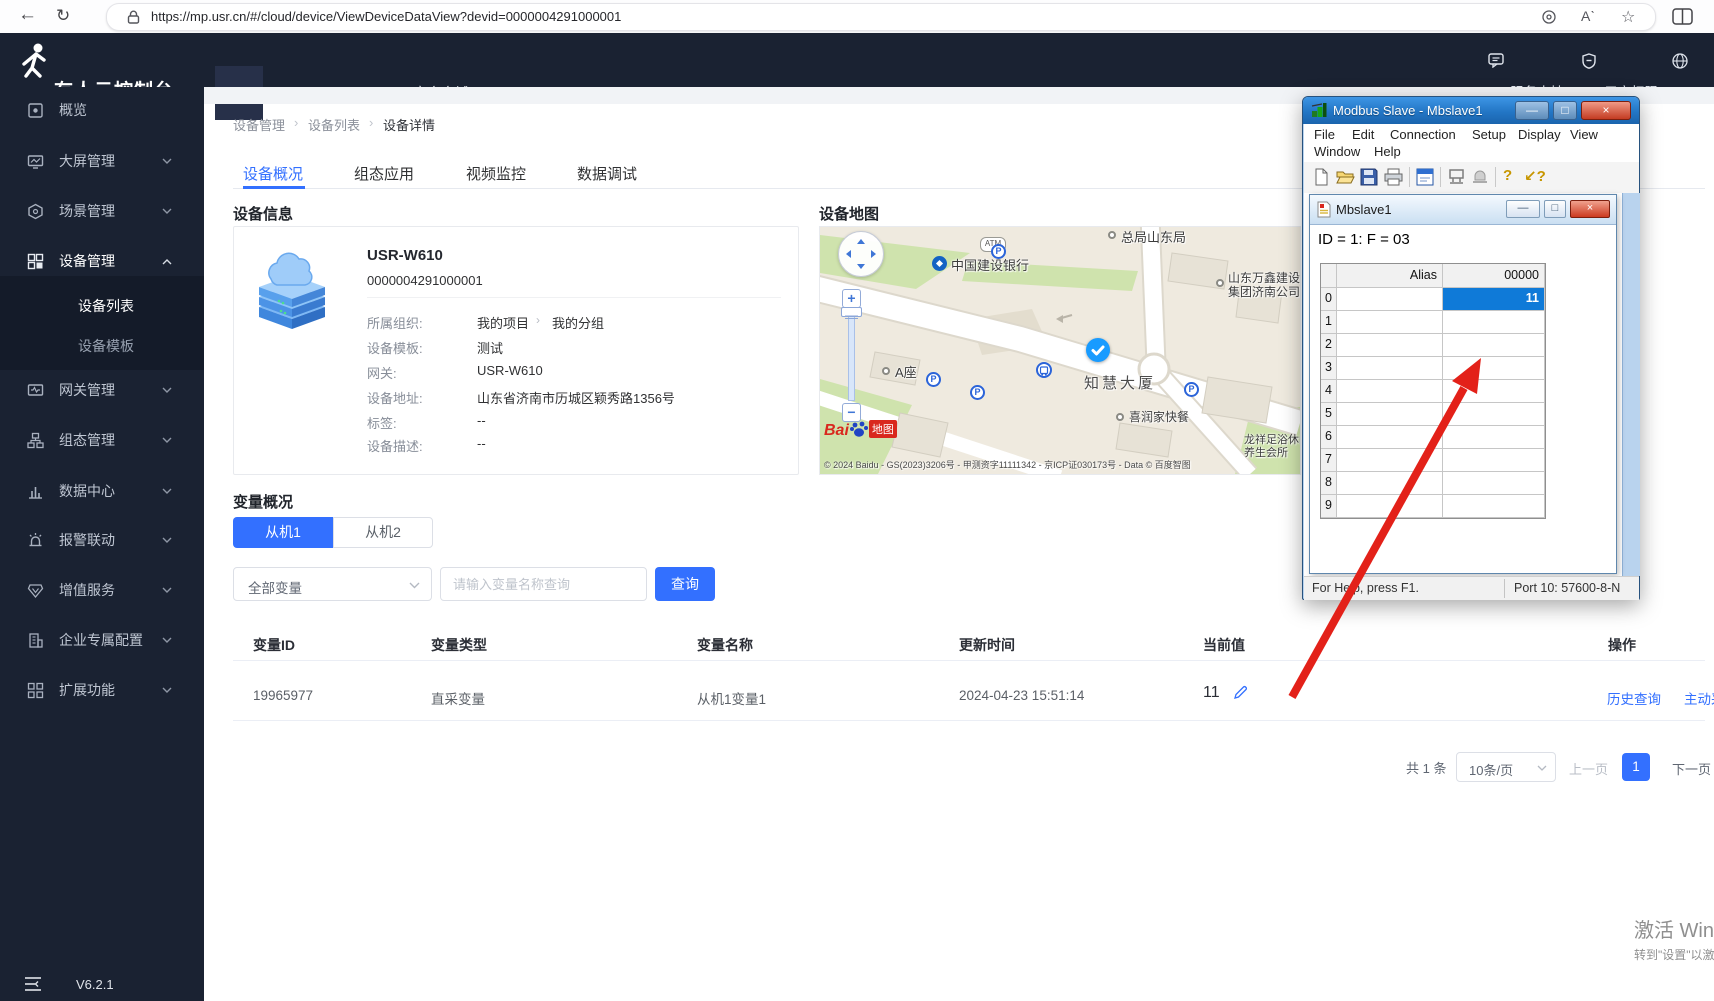 This screenshot has height=1001, width=1714. Describe the element at coordinates (383, 532) in the screenshot. I see `slave2-tab: 从机2` at that location.